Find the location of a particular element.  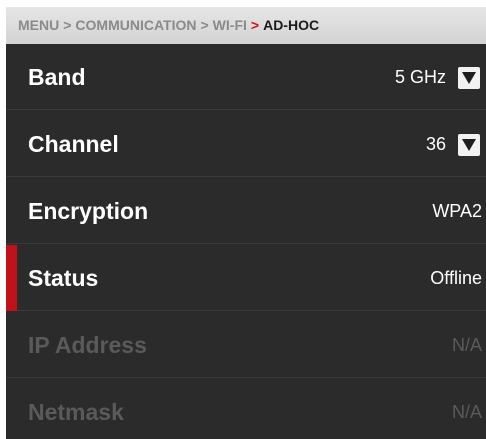

setting-label: Netmask is located at coordinates (76, 412).